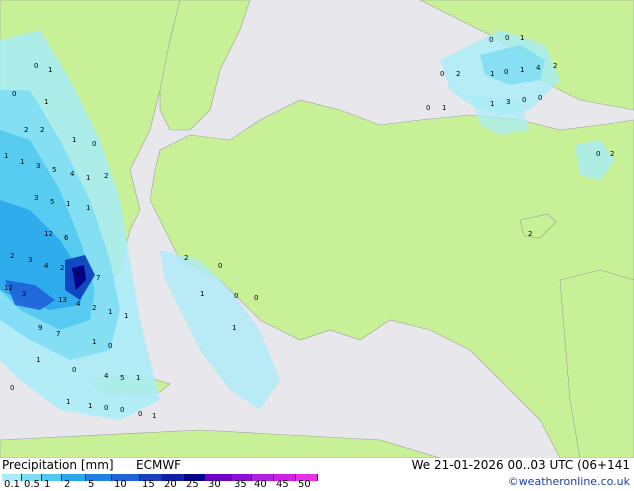  I want to click on scale-label: 20, so click(170, 484).